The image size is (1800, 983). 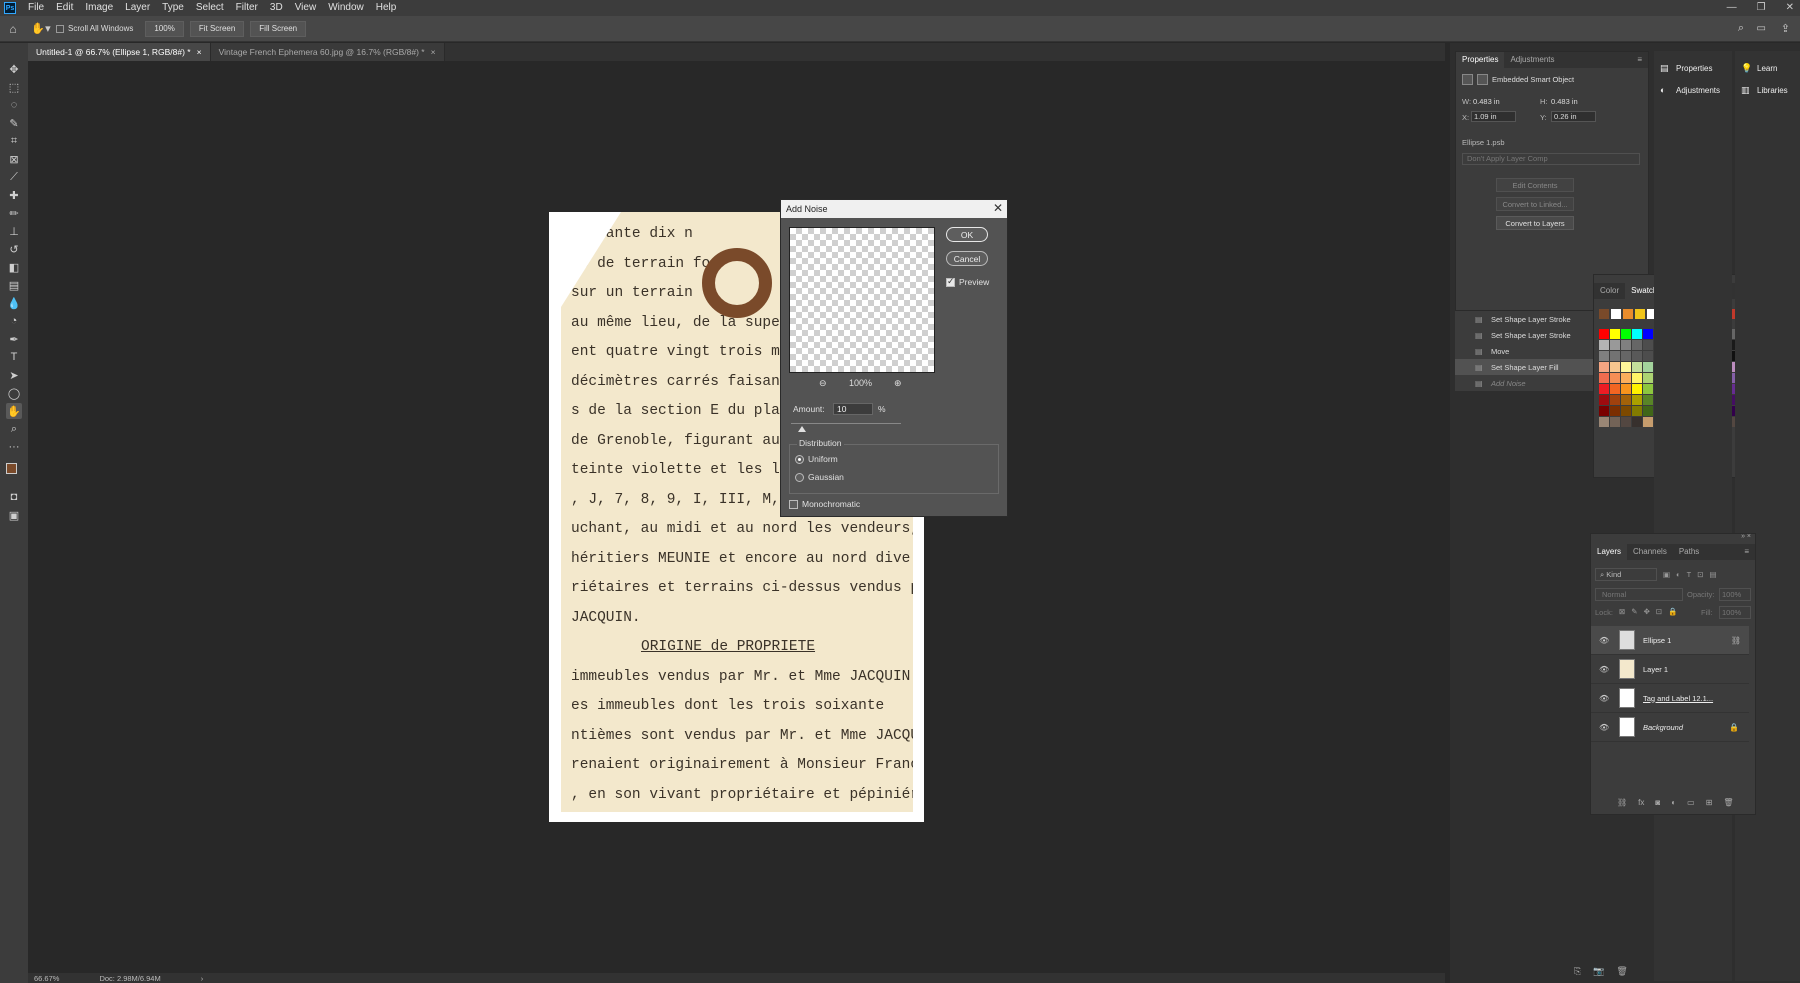 What do you see at coordinates (1524, 383) in the screenshot?
I see `history-state: ▤ Add Noise` at bounding box center [1524, 383].